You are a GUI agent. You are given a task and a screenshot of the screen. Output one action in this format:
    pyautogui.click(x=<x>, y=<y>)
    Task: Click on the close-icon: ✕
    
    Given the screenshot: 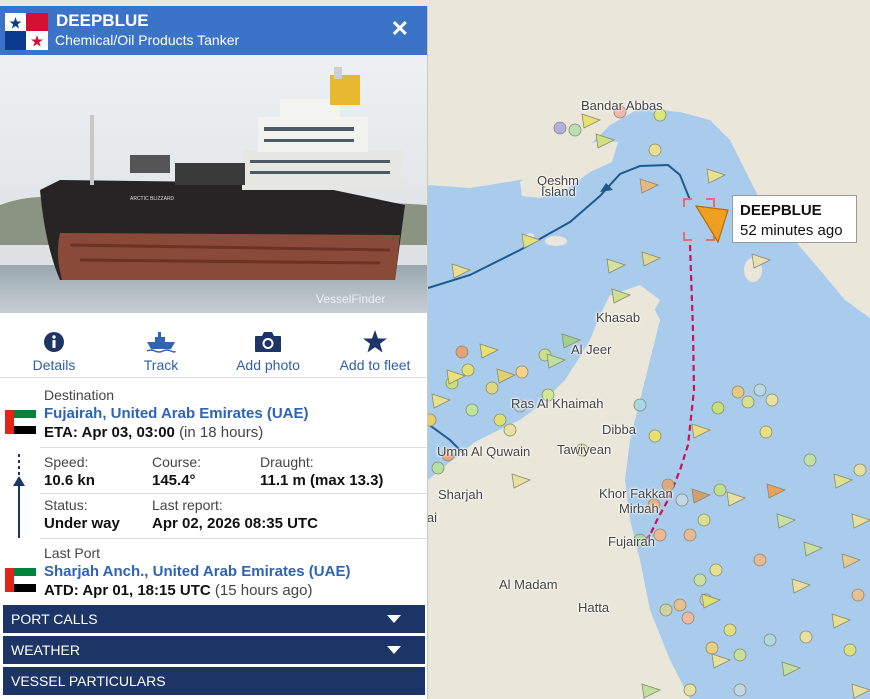 What is the action you would take?
    pyautogui.click(x=400, y=29)
    